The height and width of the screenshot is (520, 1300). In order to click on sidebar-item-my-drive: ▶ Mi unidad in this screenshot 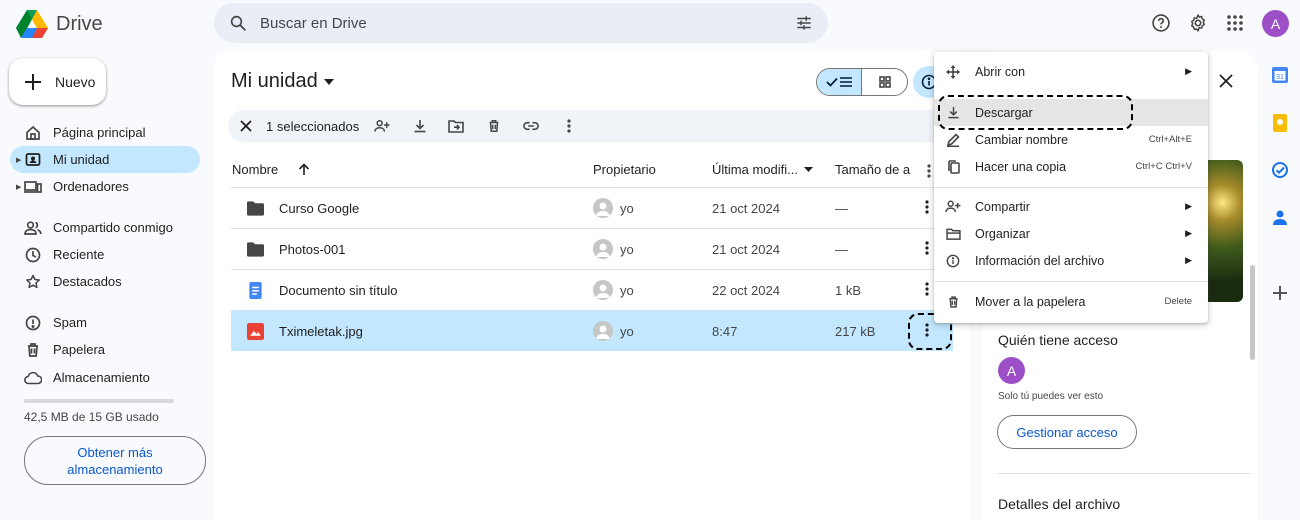, I will do `click(105, 159)`.